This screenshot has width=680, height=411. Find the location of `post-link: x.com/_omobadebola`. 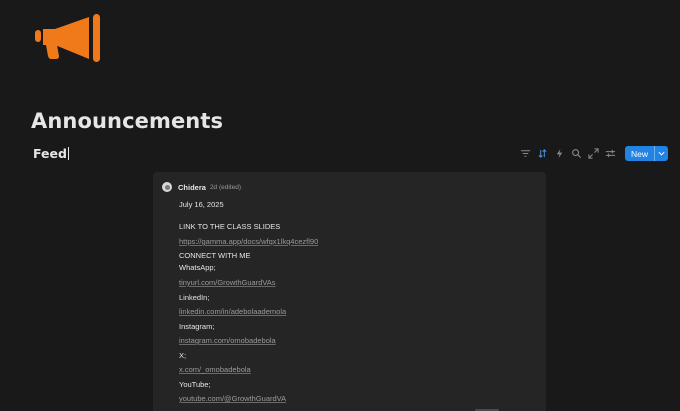

post-link: x.com/_omobadebola is located at coordinates (215, 370).